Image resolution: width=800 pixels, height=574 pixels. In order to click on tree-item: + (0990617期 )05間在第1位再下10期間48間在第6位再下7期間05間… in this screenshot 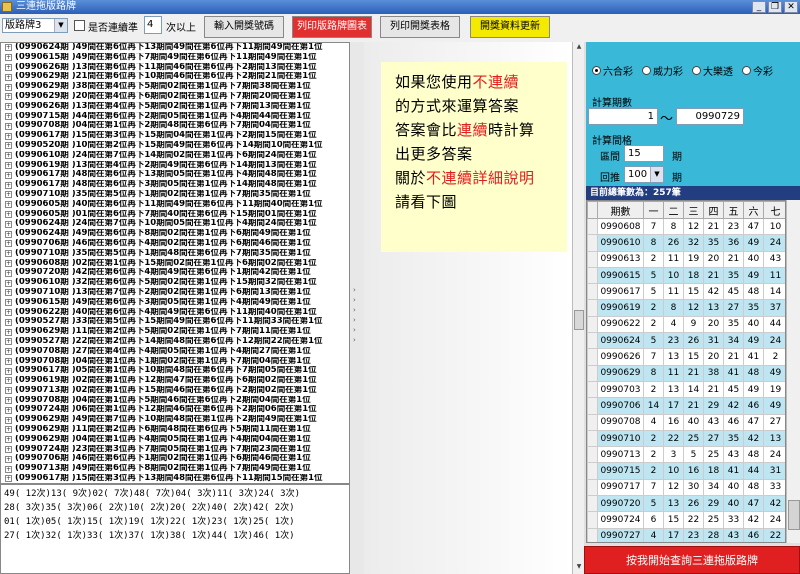, I will do `click(175, 371)`.